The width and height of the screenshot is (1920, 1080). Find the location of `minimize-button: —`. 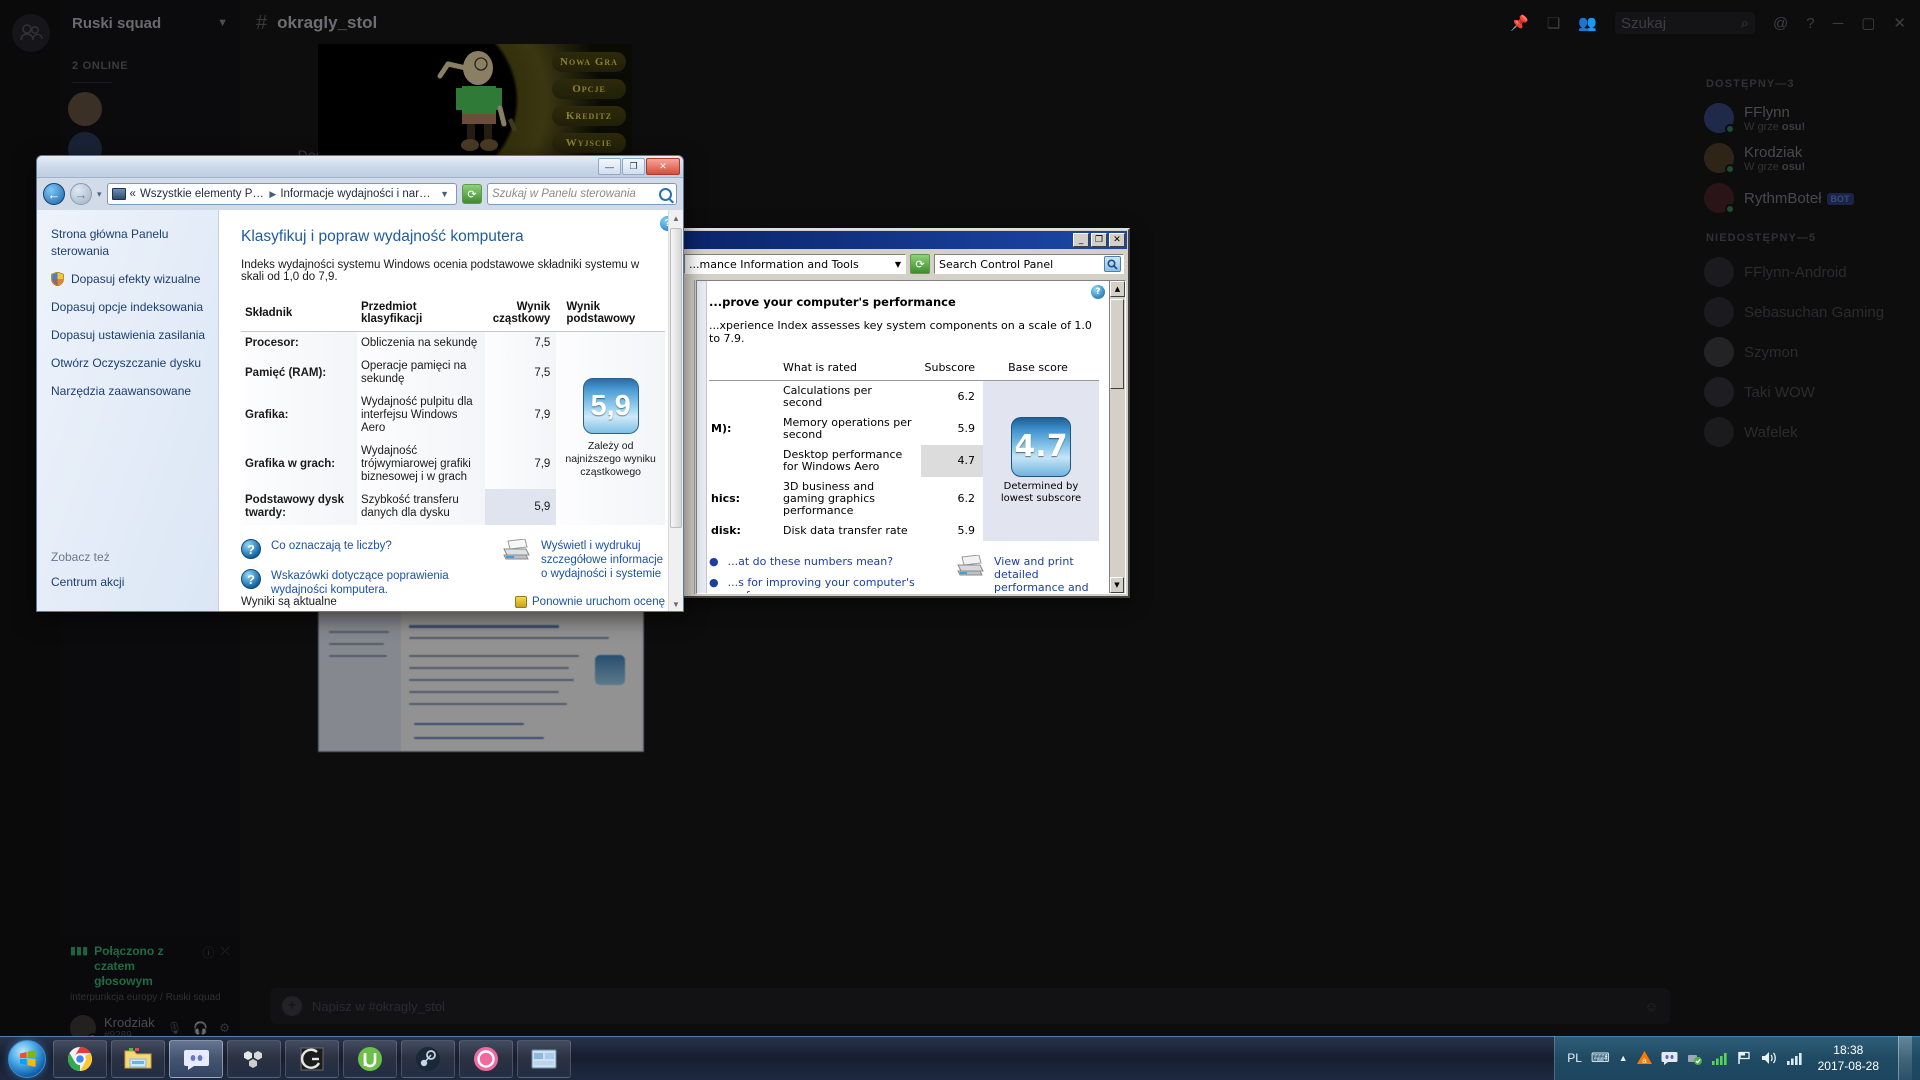

minimize-button: — is located at coordinates (609, 166).